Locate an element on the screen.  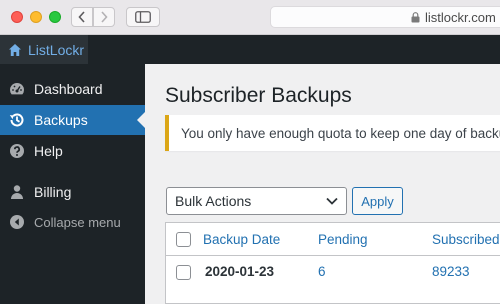
chevron-down-icon is located at coordinates (332, 201).